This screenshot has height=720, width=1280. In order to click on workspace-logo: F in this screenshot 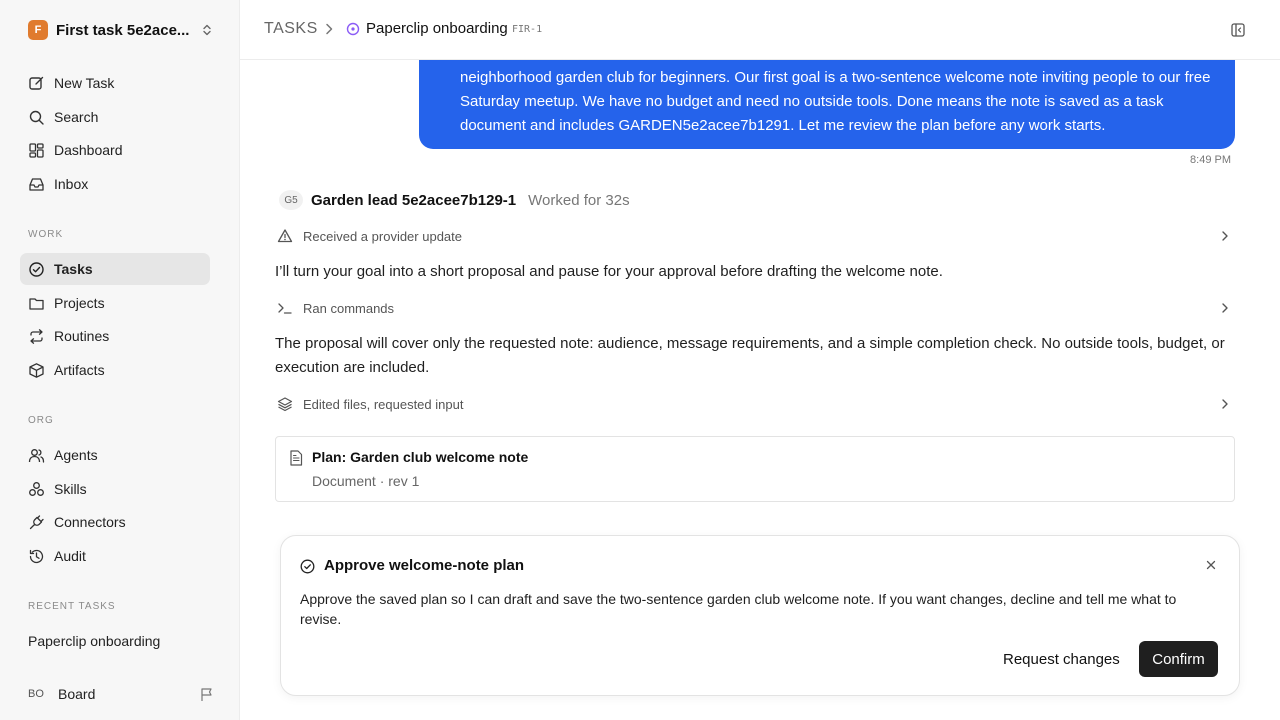, I will do `click(38, 30)`.